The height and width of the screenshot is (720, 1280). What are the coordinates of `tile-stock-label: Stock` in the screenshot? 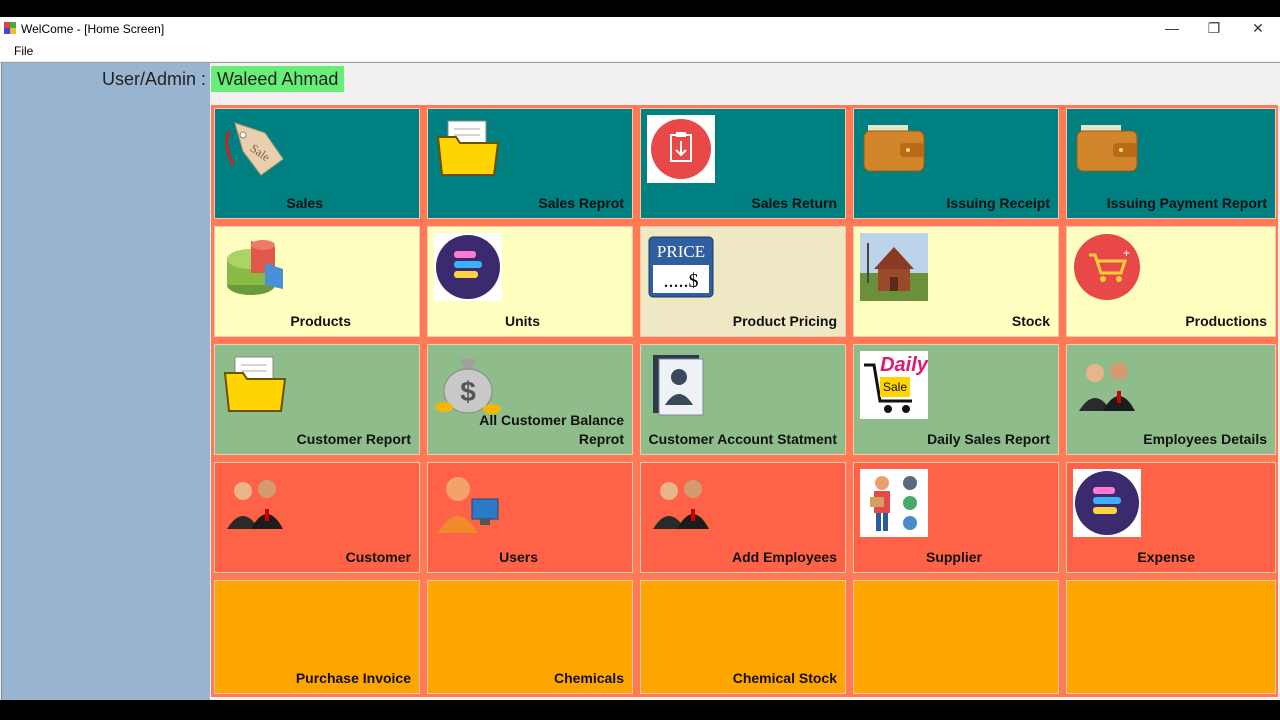 It's located at (1030, 321).